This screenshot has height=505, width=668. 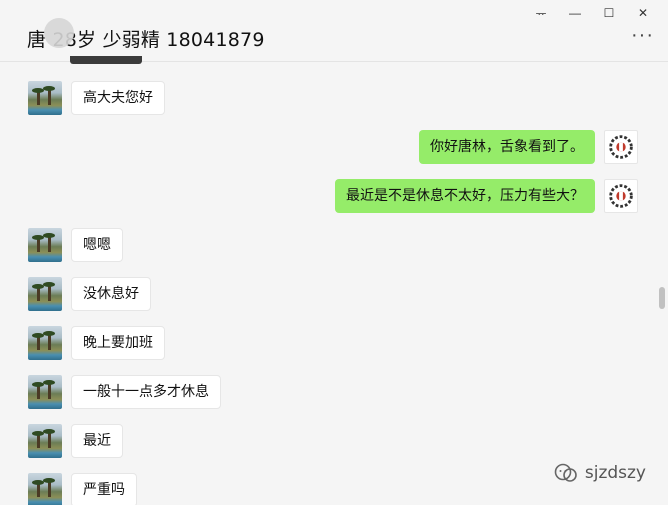 I want to click on outgoing-message-bubble: 最近是不是休息不太好，压力有些大？, so click(x=465, y=196).